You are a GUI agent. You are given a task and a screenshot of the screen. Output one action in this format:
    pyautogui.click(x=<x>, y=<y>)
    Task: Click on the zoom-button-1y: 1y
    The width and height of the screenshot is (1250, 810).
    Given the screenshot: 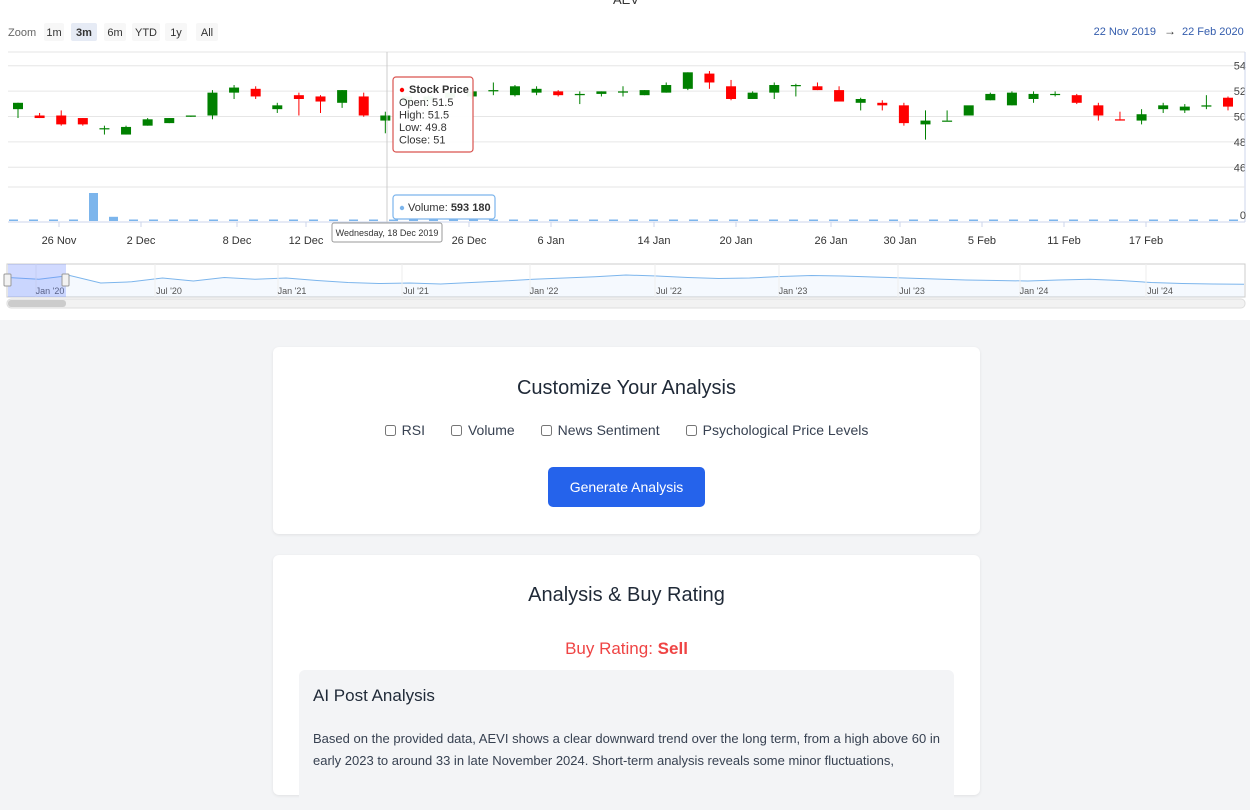 What is the action you would take?
    pyautogui.click(x=176, y=32)
    